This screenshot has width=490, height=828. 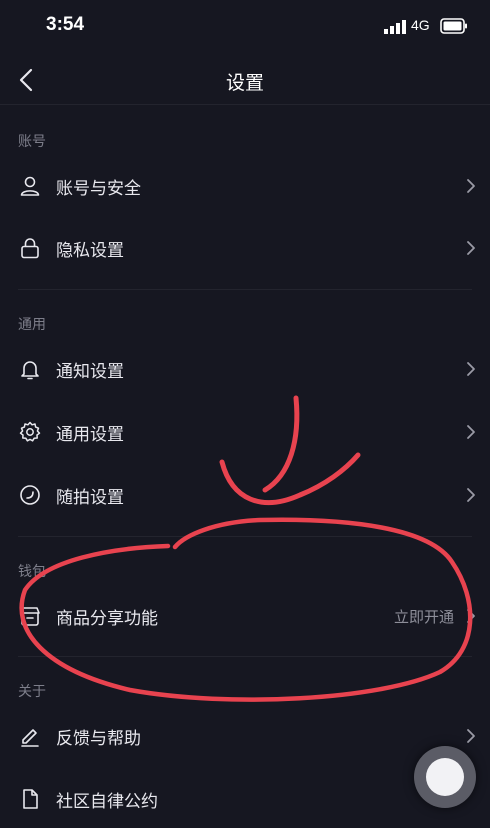 What do you see at coordinates (90, 251) in the screenshot?
I see `settings-item-label: 隐私设置` at bounding box center [90, 251].